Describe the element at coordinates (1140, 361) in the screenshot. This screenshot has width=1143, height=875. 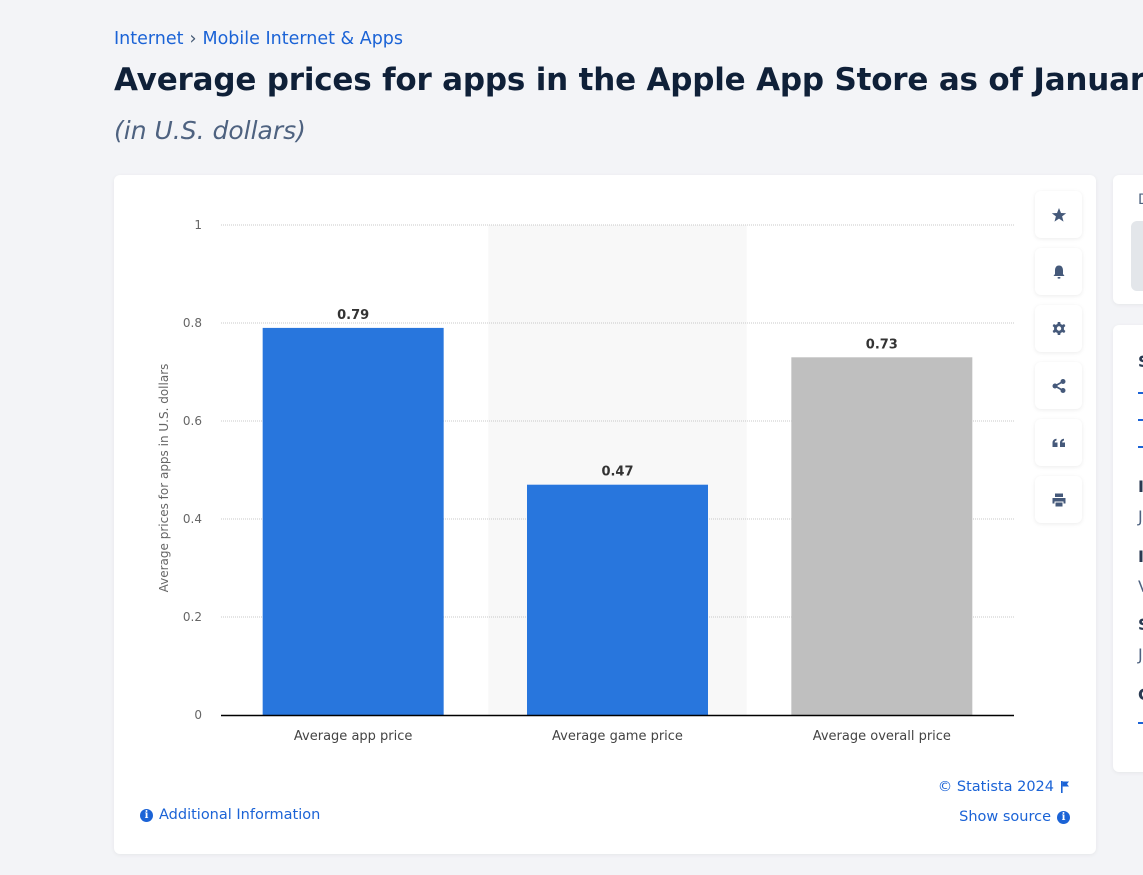
I see `details-heading: S` at that location.